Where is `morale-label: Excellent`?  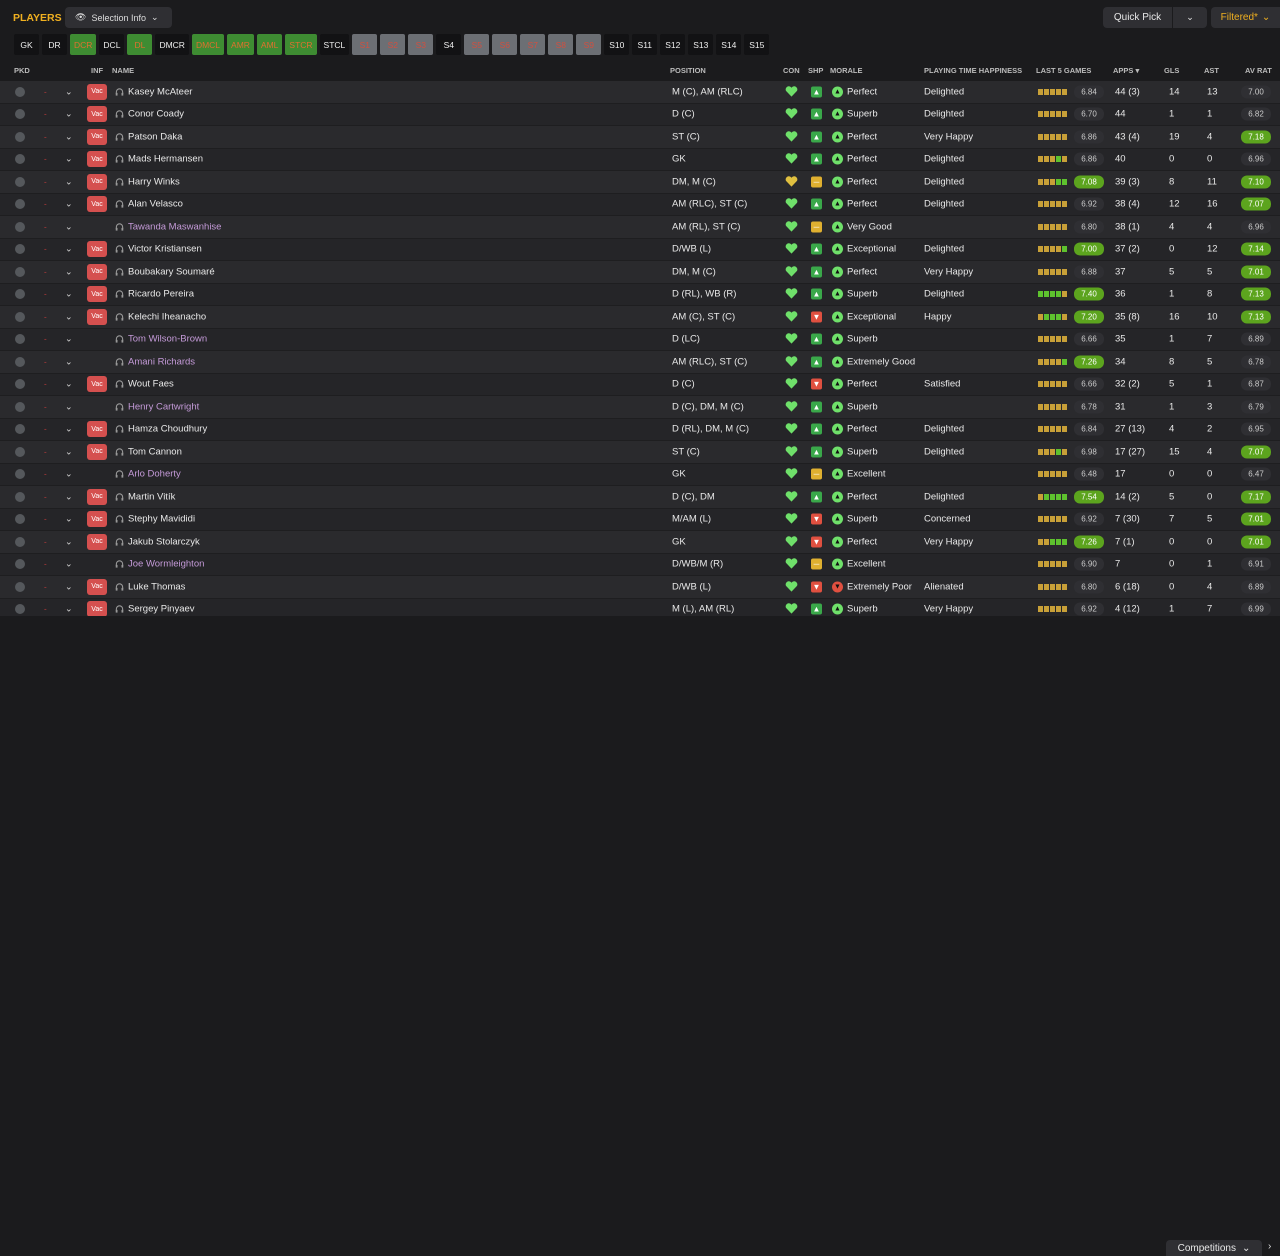
morale-label: Excellent is located at coordinates (866, 474).